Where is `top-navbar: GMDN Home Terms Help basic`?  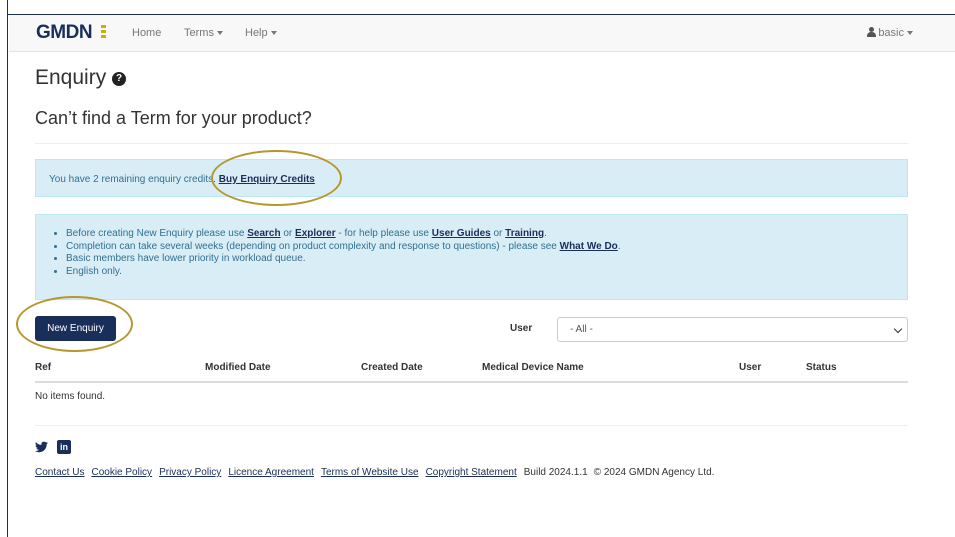
top-navbar: GMDN Home Terms Help basic is located at coordinates (482, 33).